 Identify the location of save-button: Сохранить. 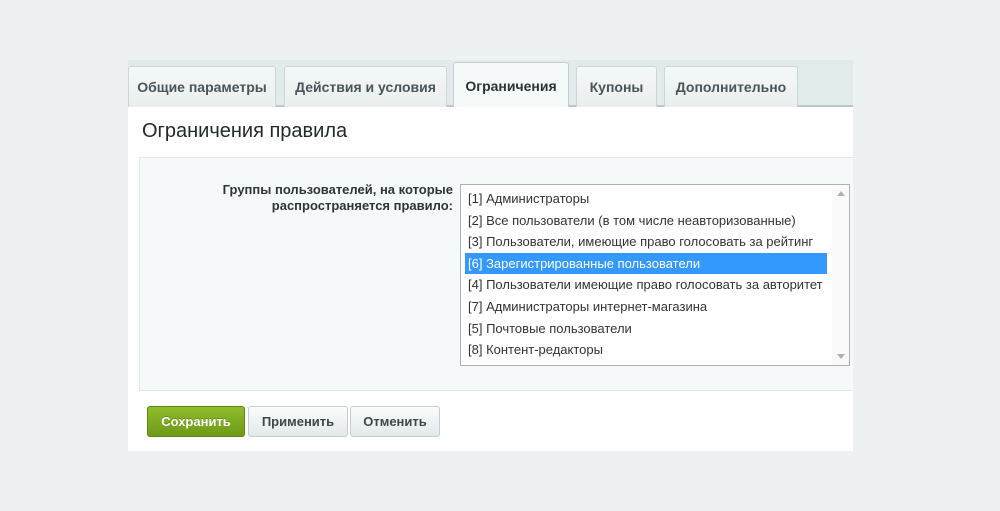
(196, 421).